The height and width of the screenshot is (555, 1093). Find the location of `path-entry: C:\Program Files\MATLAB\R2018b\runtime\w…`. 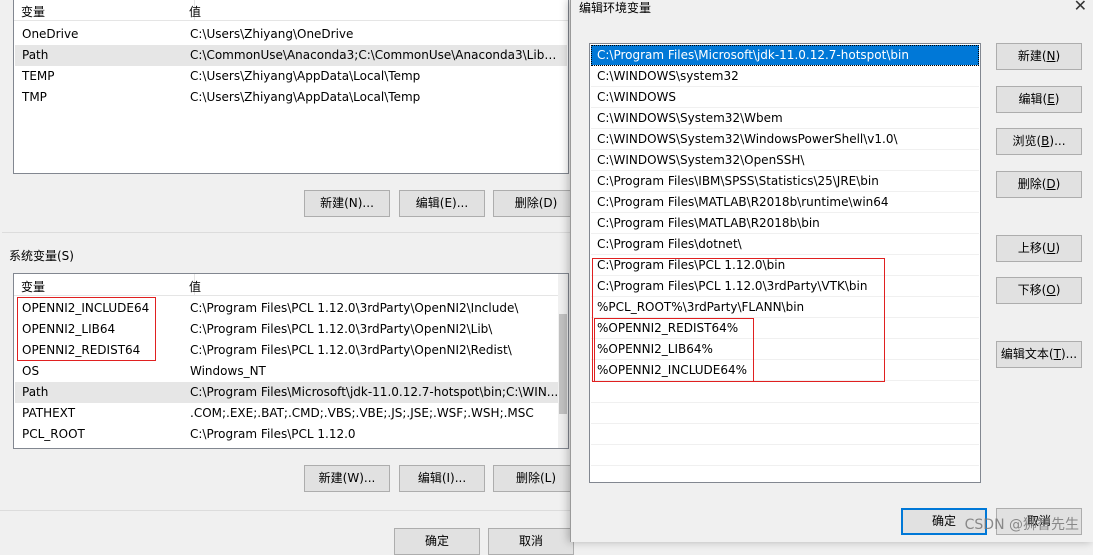

path-entry: C:\Program Files\MATLAB\R2018b\runtime\w… is located at coordinates (785, 202).